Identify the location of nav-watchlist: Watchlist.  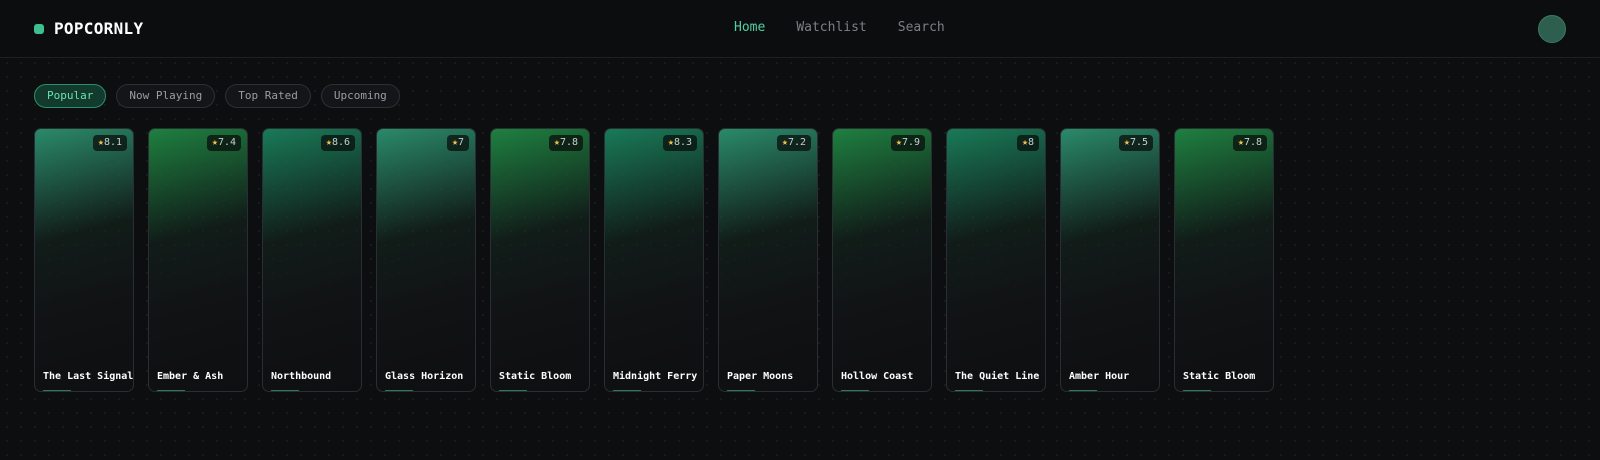
(831, 27).